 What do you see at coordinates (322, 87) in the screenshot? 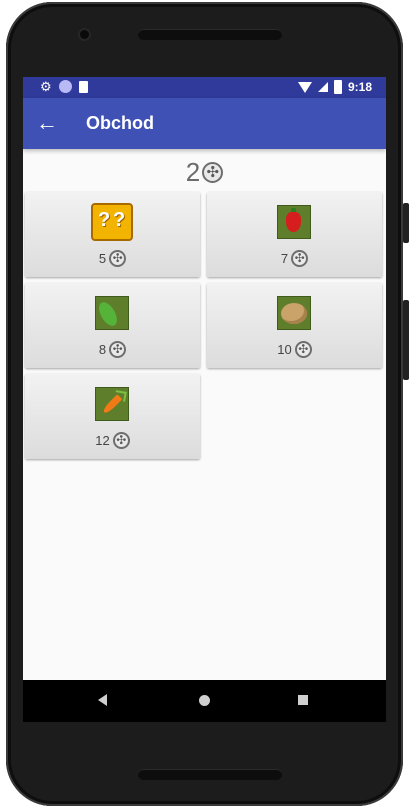
I see `signal-icon` at bounding box center [322, 87].